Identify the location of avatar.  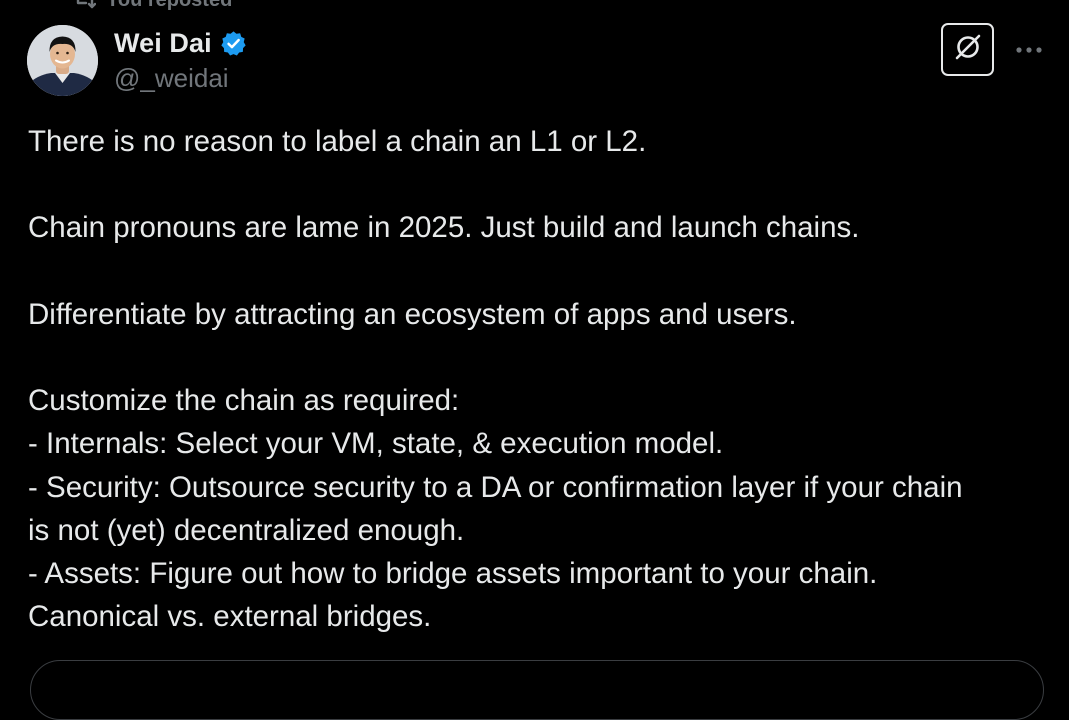
(62, 60).